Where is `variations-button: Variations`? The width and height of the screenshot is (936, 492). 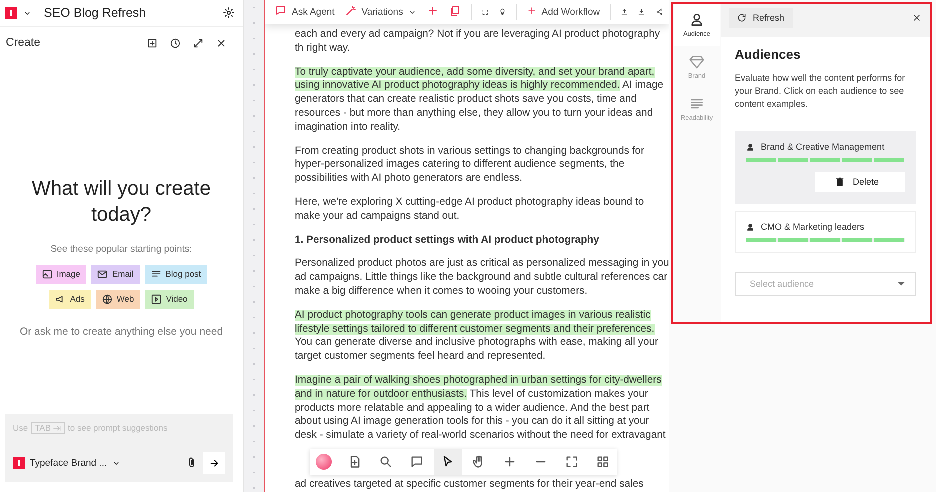 variations-button: Variations is located at coordinates (381, 12).